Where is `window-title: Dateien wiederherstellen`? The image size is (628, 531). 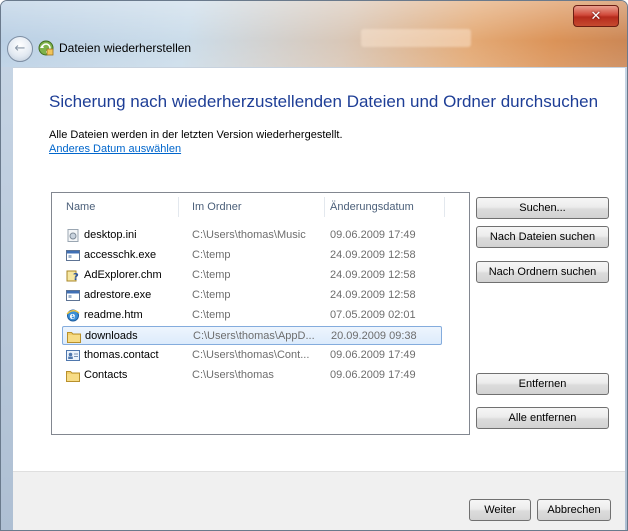
window-title: Dateien wiederherstellen is located at coordinates (125, 48).